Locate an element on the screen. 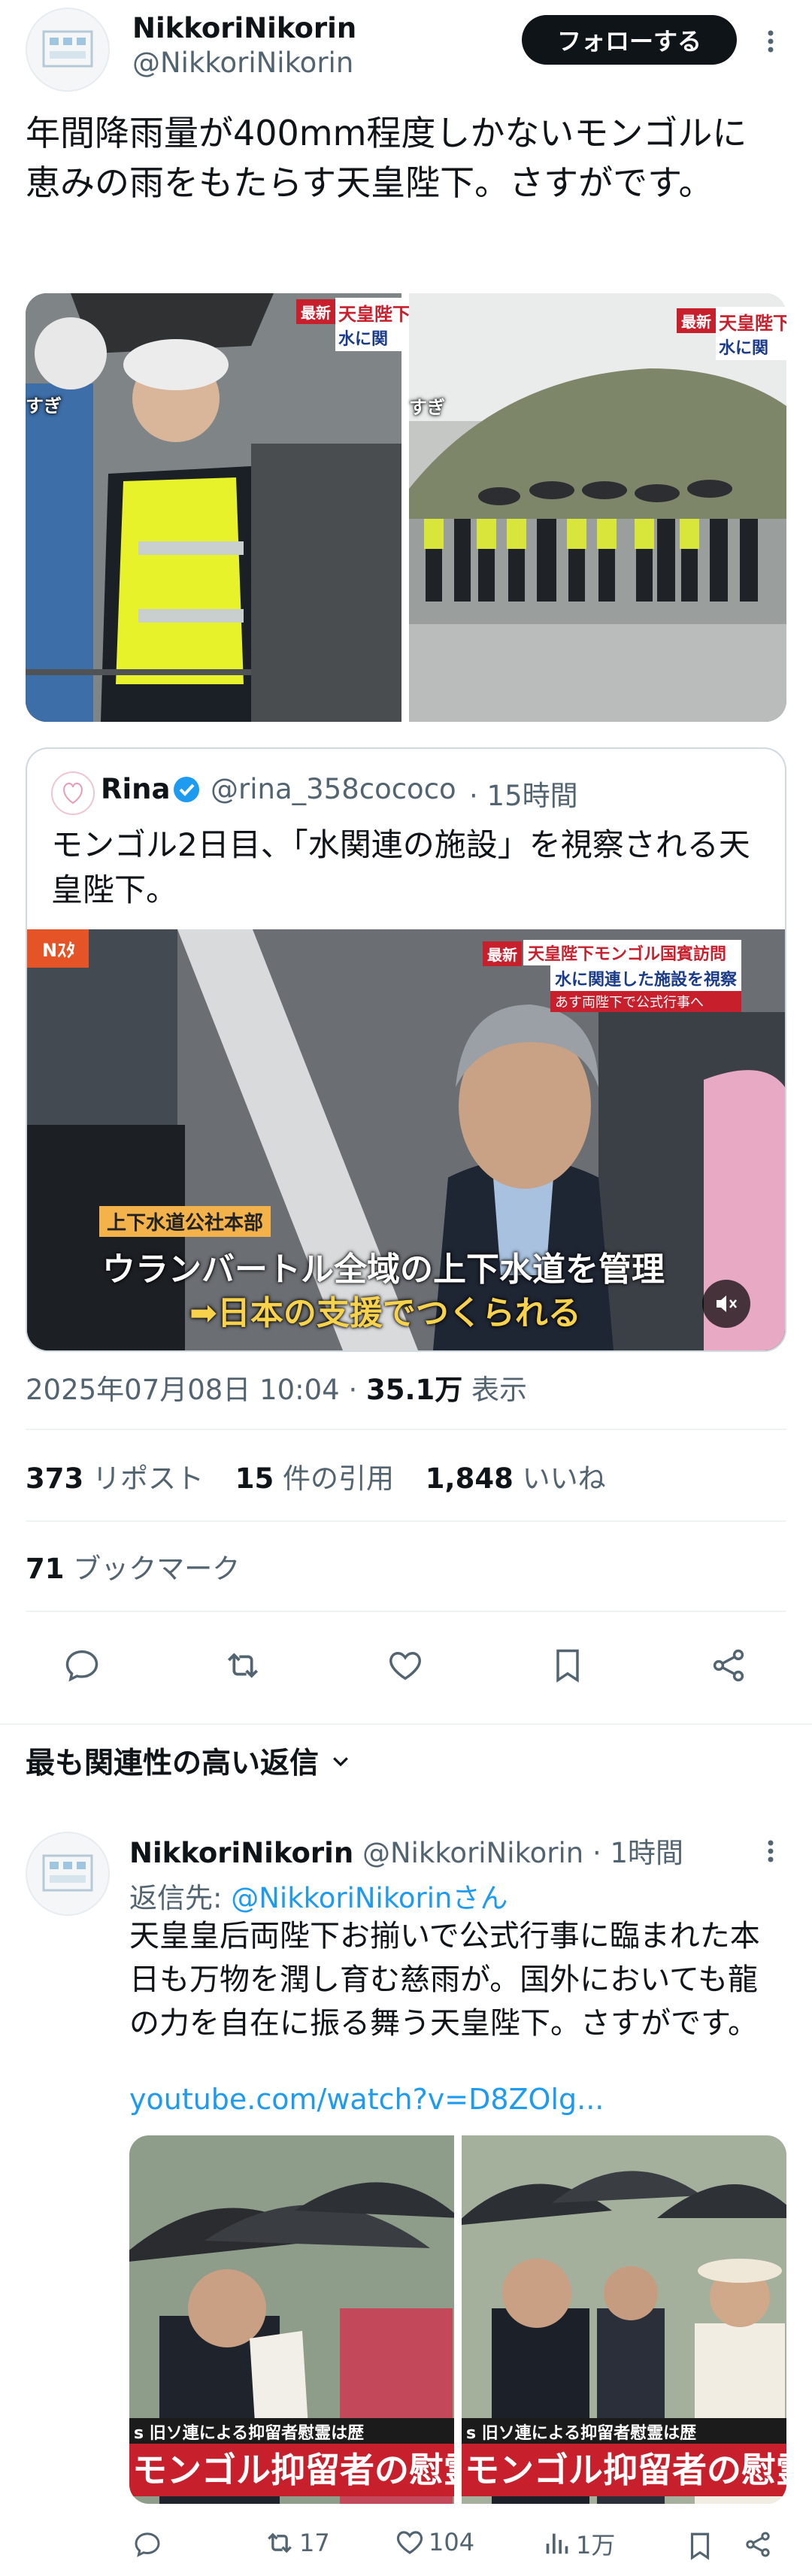 This screenshot has width=812, height=2576. reply-handle: @NikkoriNikorin is located at coordinates (472, 1853).